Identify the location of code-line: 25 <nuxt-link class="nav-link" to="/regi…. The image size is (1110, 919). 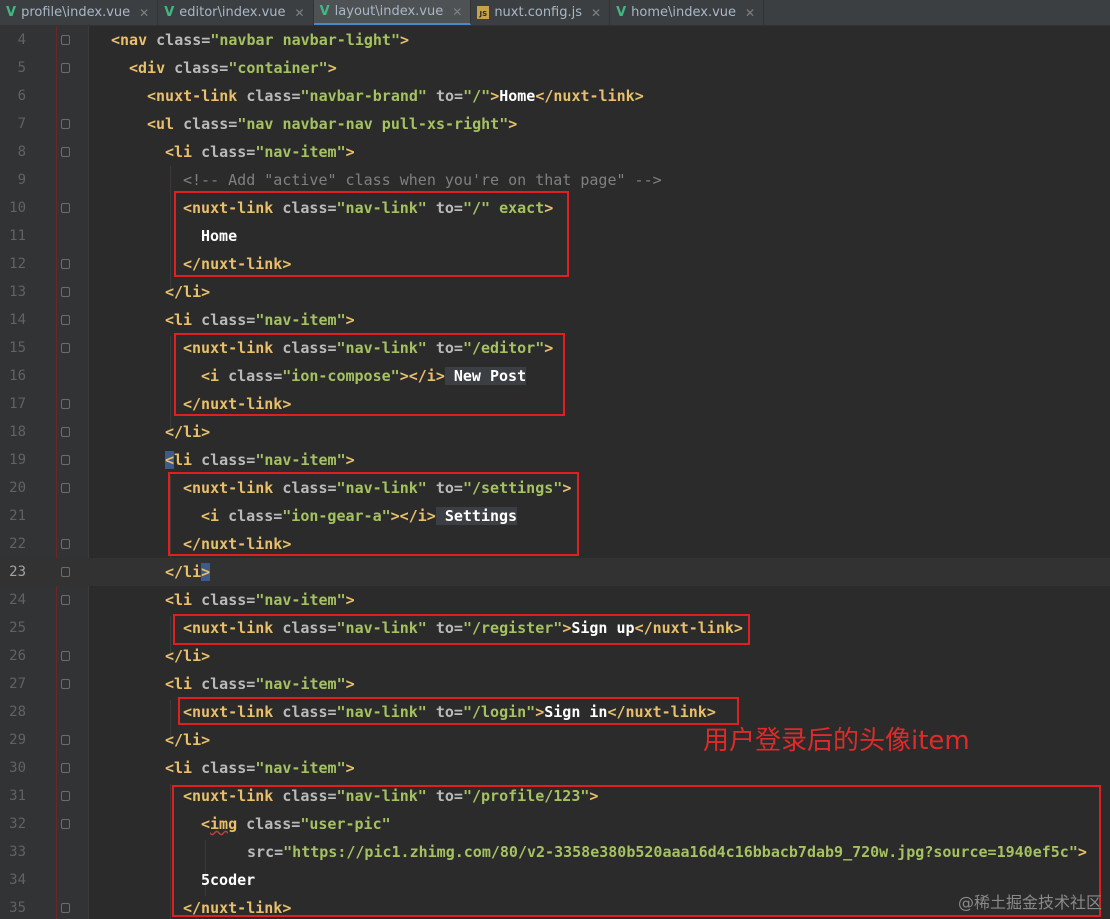
(555, 628).